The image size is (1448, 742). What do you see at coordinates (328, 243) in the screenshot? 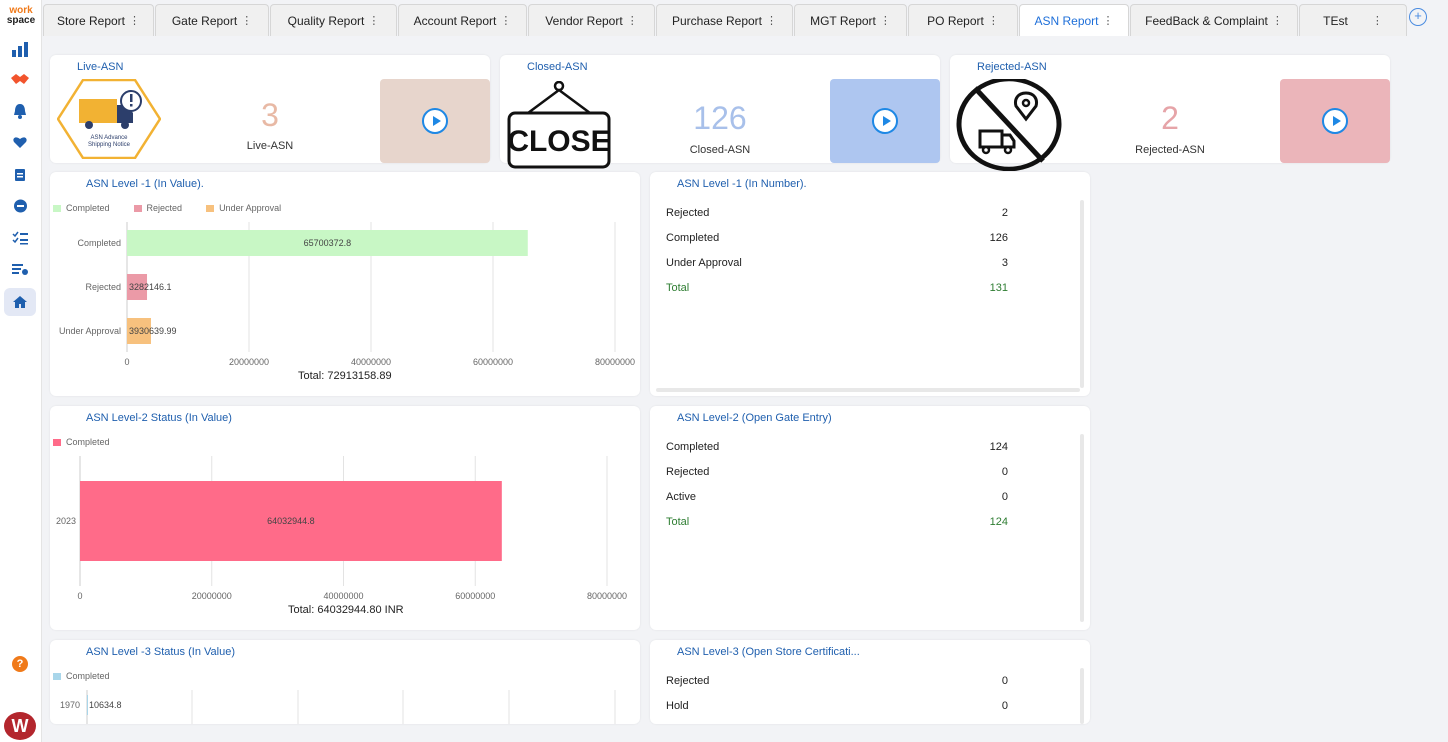
I see `data-label: 65700372.8` at bounding box center [328, 243].